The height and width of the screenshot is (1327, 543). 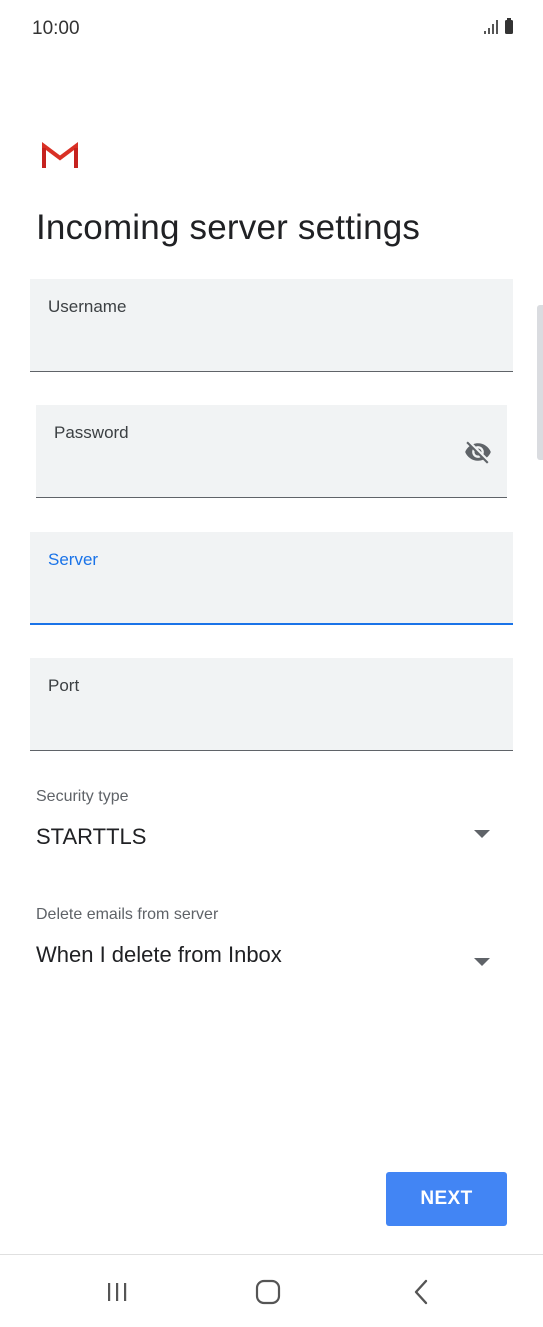 What do you see at coordinates (64, 685) in the screenshot?
I see `port-label: Port` at bounding box center [64, 685].